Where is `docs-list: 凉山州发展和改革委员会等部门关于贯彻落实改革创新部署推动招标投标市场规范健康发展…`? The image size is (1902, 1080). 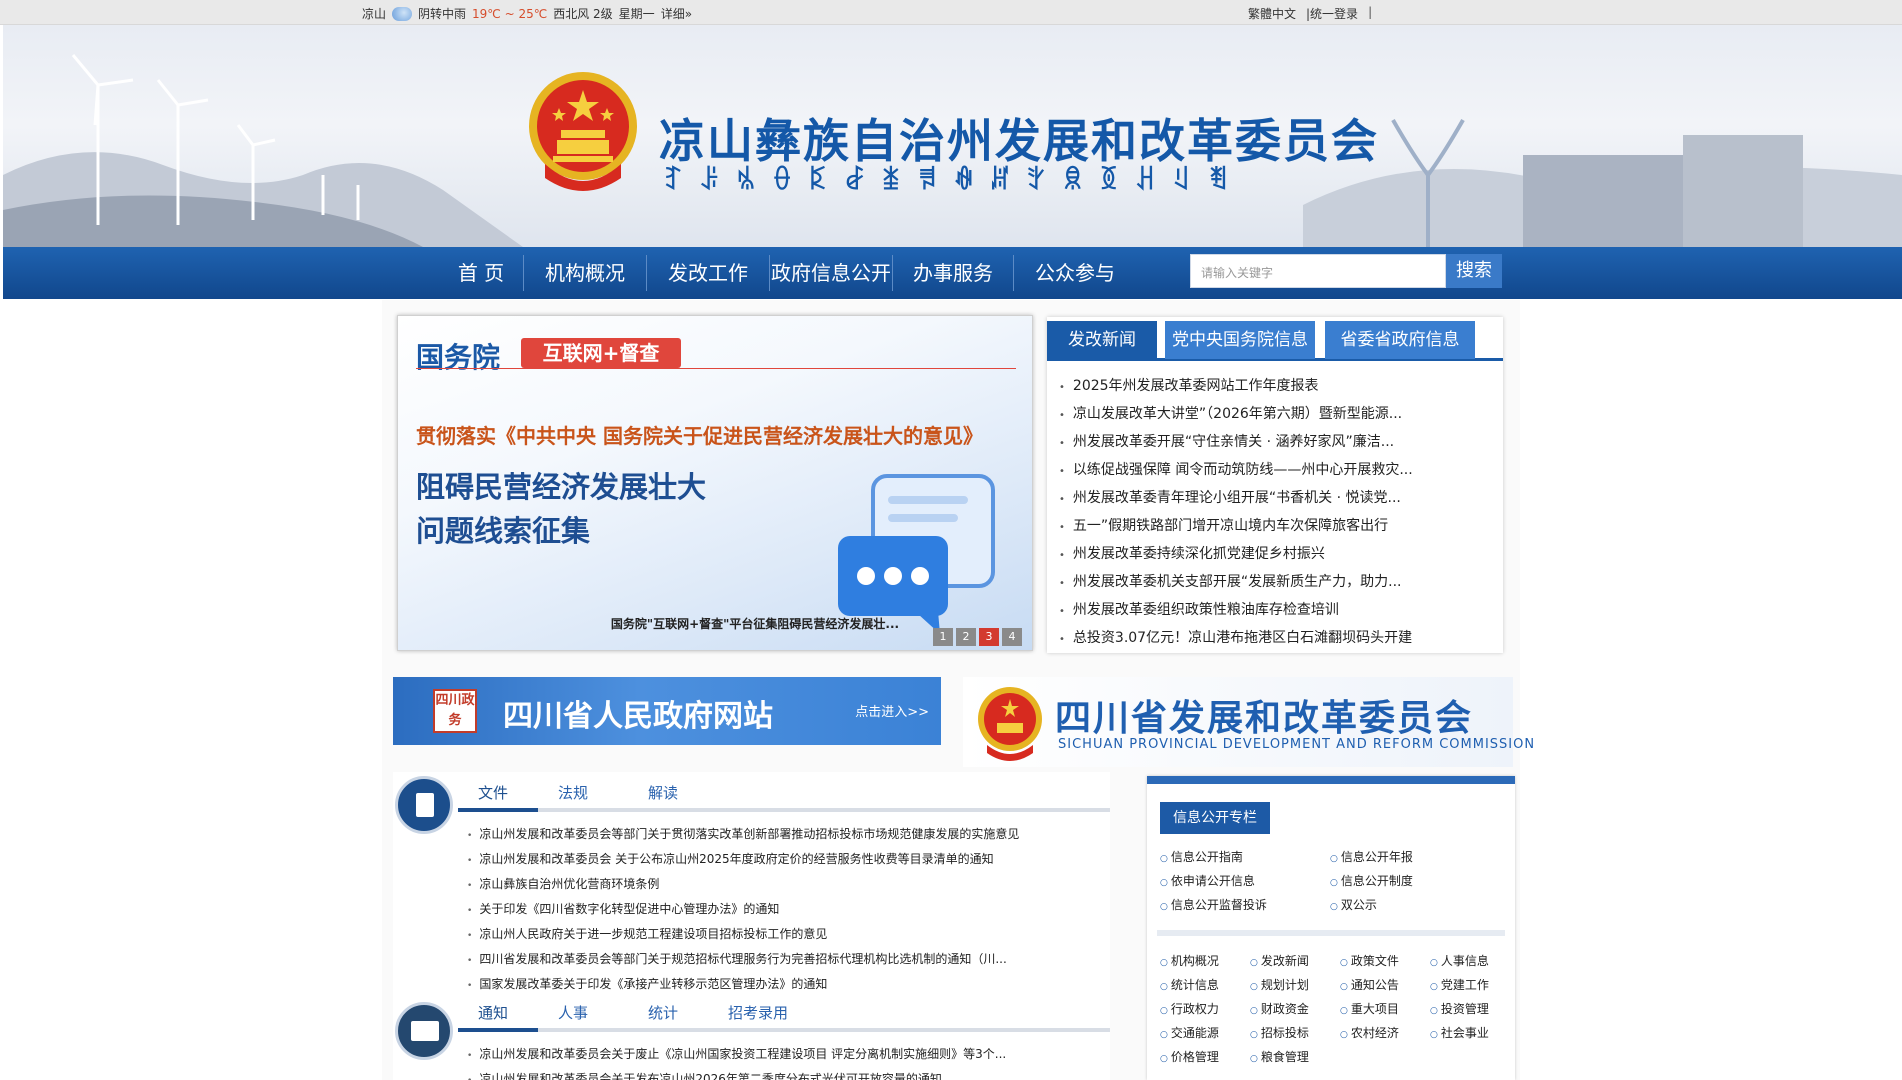
docs-list: 凉山州发展和改革委员会等部门关于贯彻落实改革创新部署推动招标投标市场规范健康发展… is located at coordinates (743, 909).